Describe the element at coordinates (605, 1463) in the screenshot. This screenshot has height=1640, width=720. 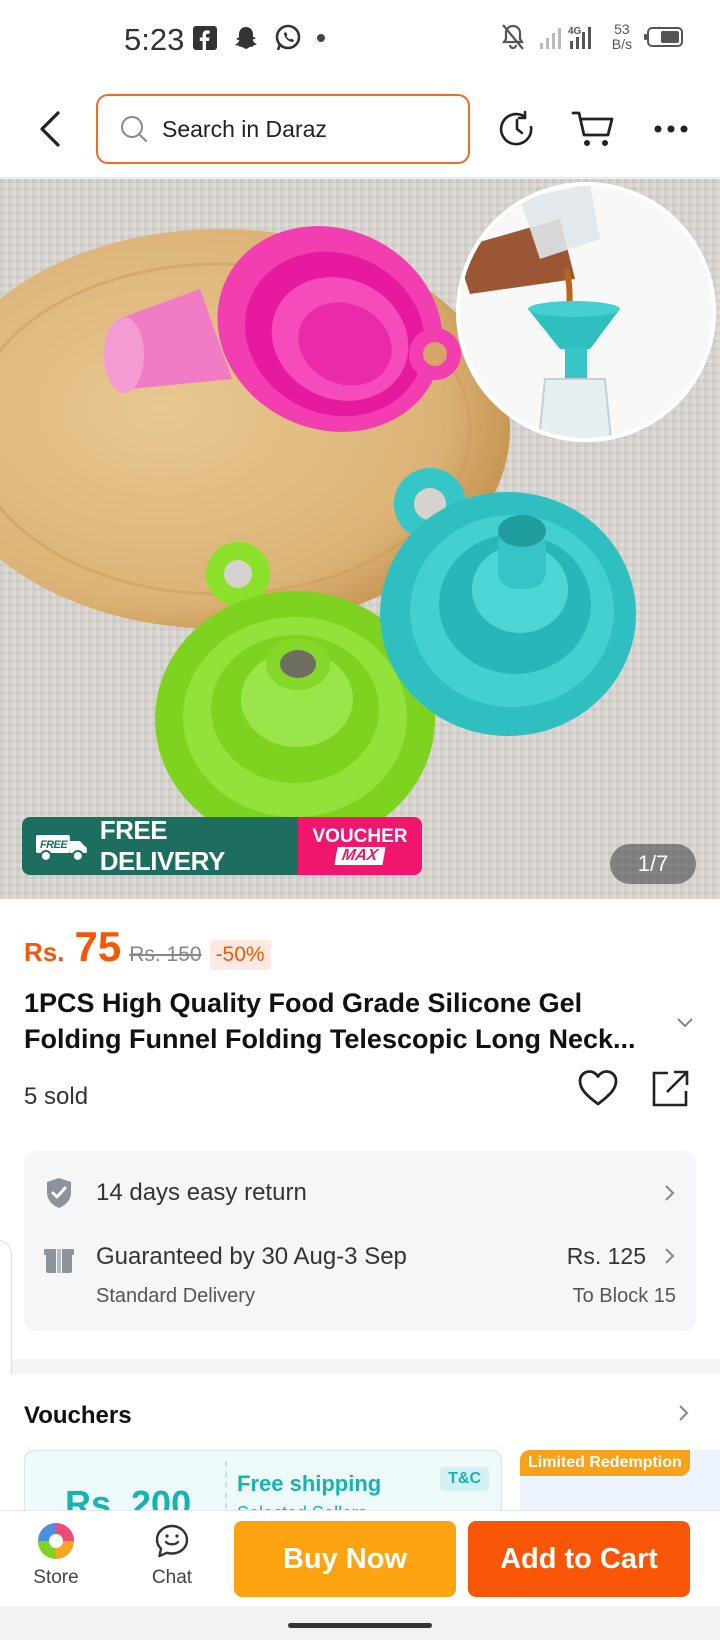
I see `limited-redemption-badge: Limited Redemption` at that location.